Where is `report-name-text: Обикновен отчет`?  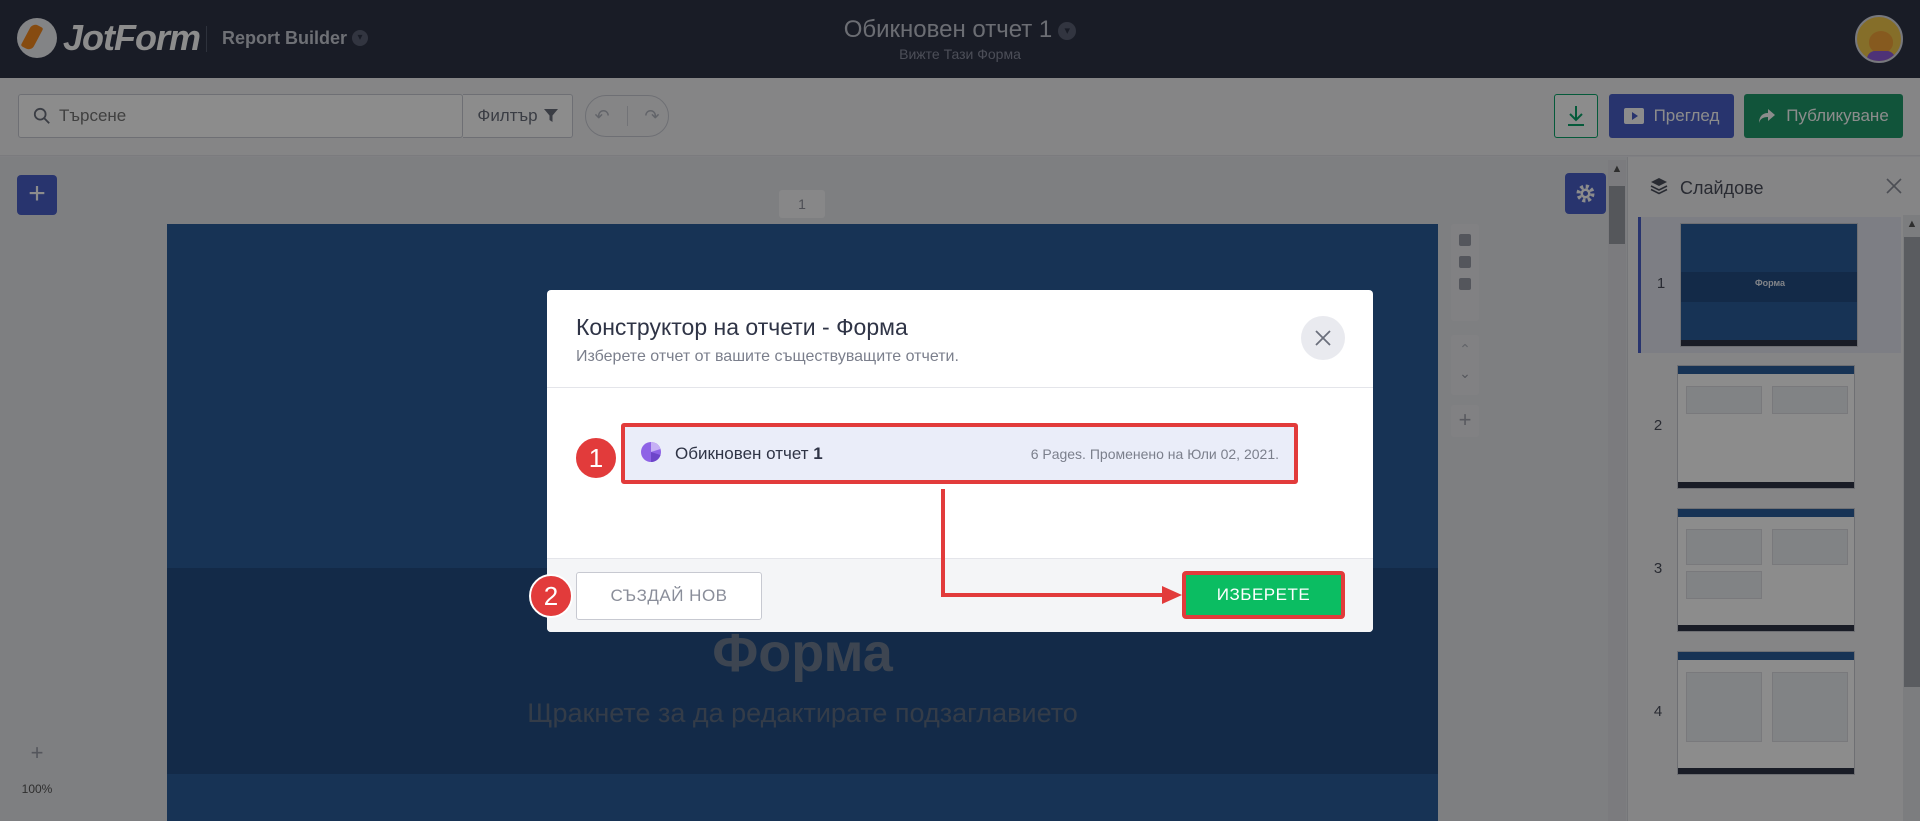 report-name-text: Обикновен отчет is located at coordinates (742, 453).